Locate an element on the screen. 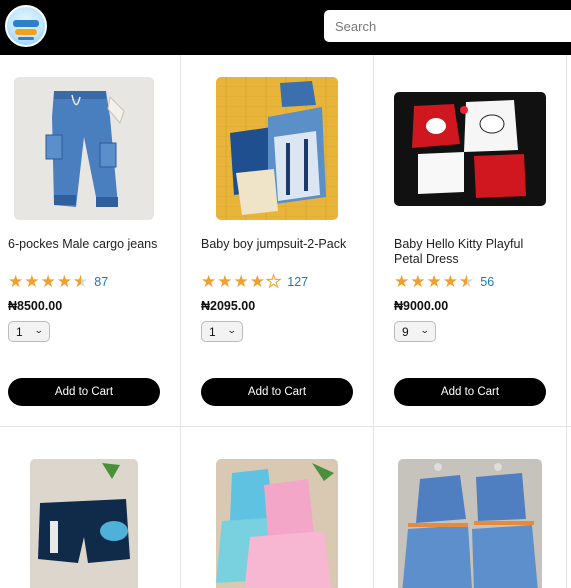 The width and height of the screenshot is (571, 588). product-rating: ★ ★ ★ ★ ★ 56 is located at coordinates (444, 282).